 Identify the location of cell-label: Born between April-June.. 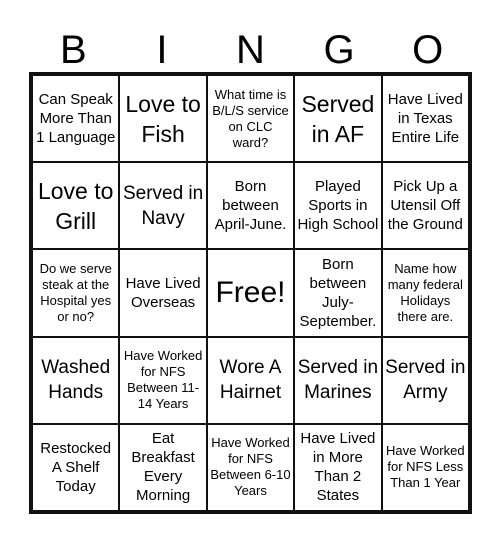
(250, 206).